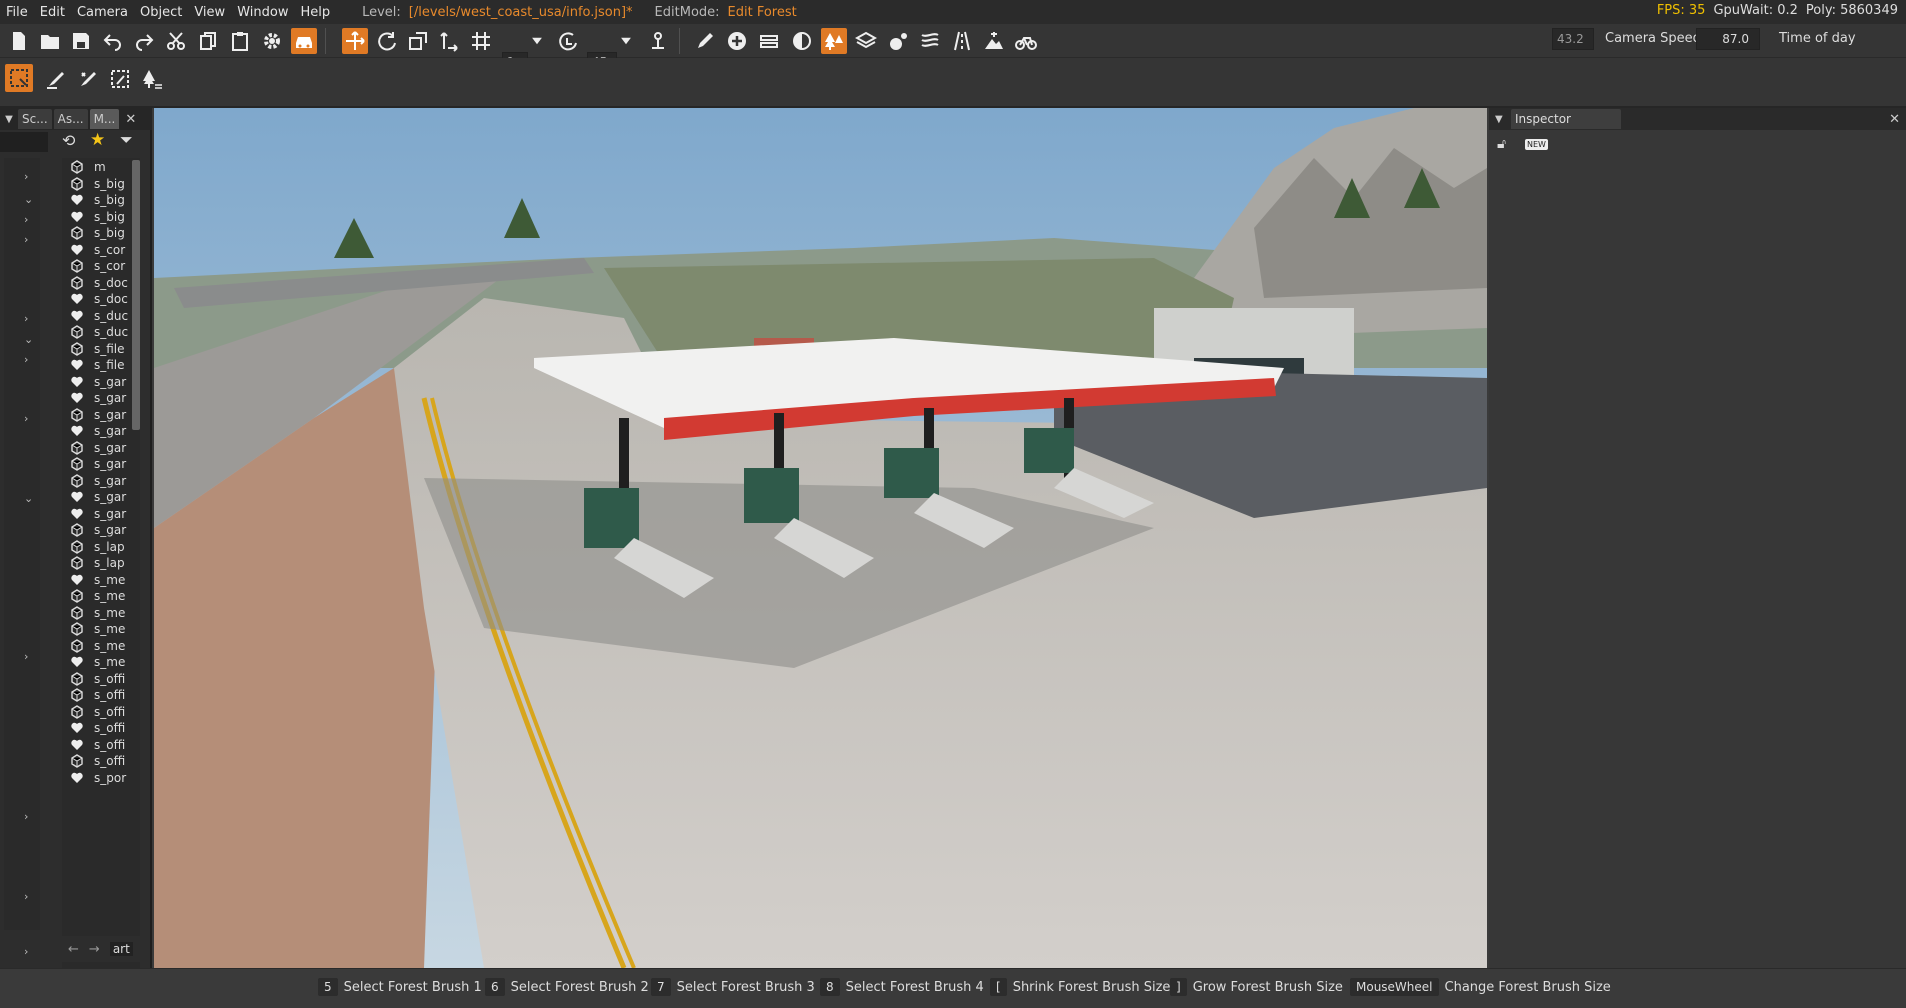  I want to click on paste-icon, so click(240, 41).